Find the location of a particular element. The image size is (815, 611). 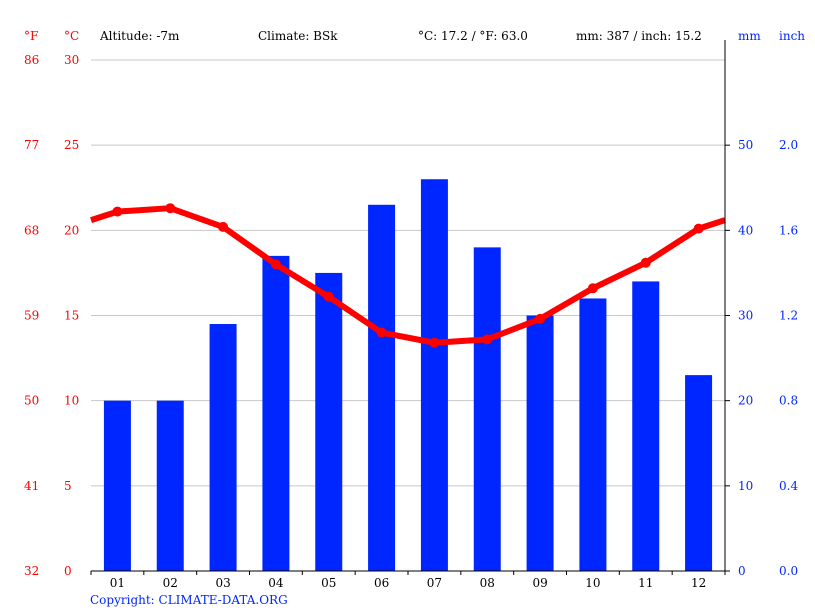

tick-label-f: 59 is located at coordinates (31, 316).